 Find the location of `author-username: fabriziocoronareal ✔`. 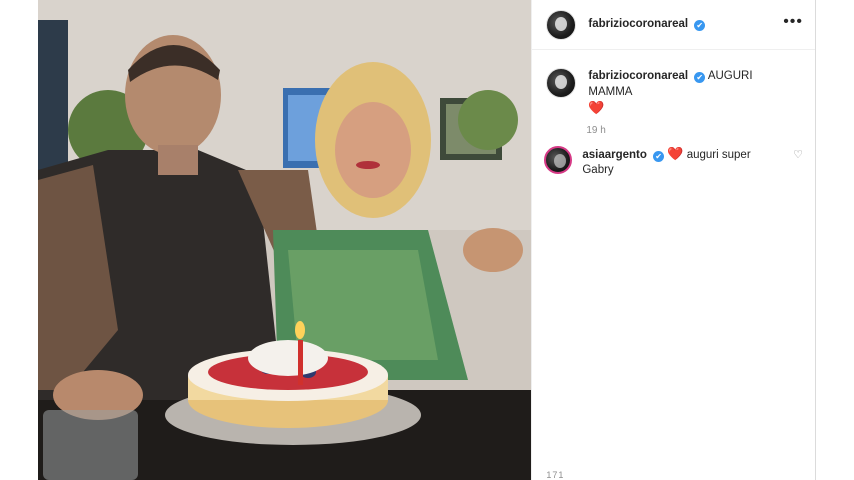

author-username: fabriziocoronareal ✔ is located at coordinates (647, 24).